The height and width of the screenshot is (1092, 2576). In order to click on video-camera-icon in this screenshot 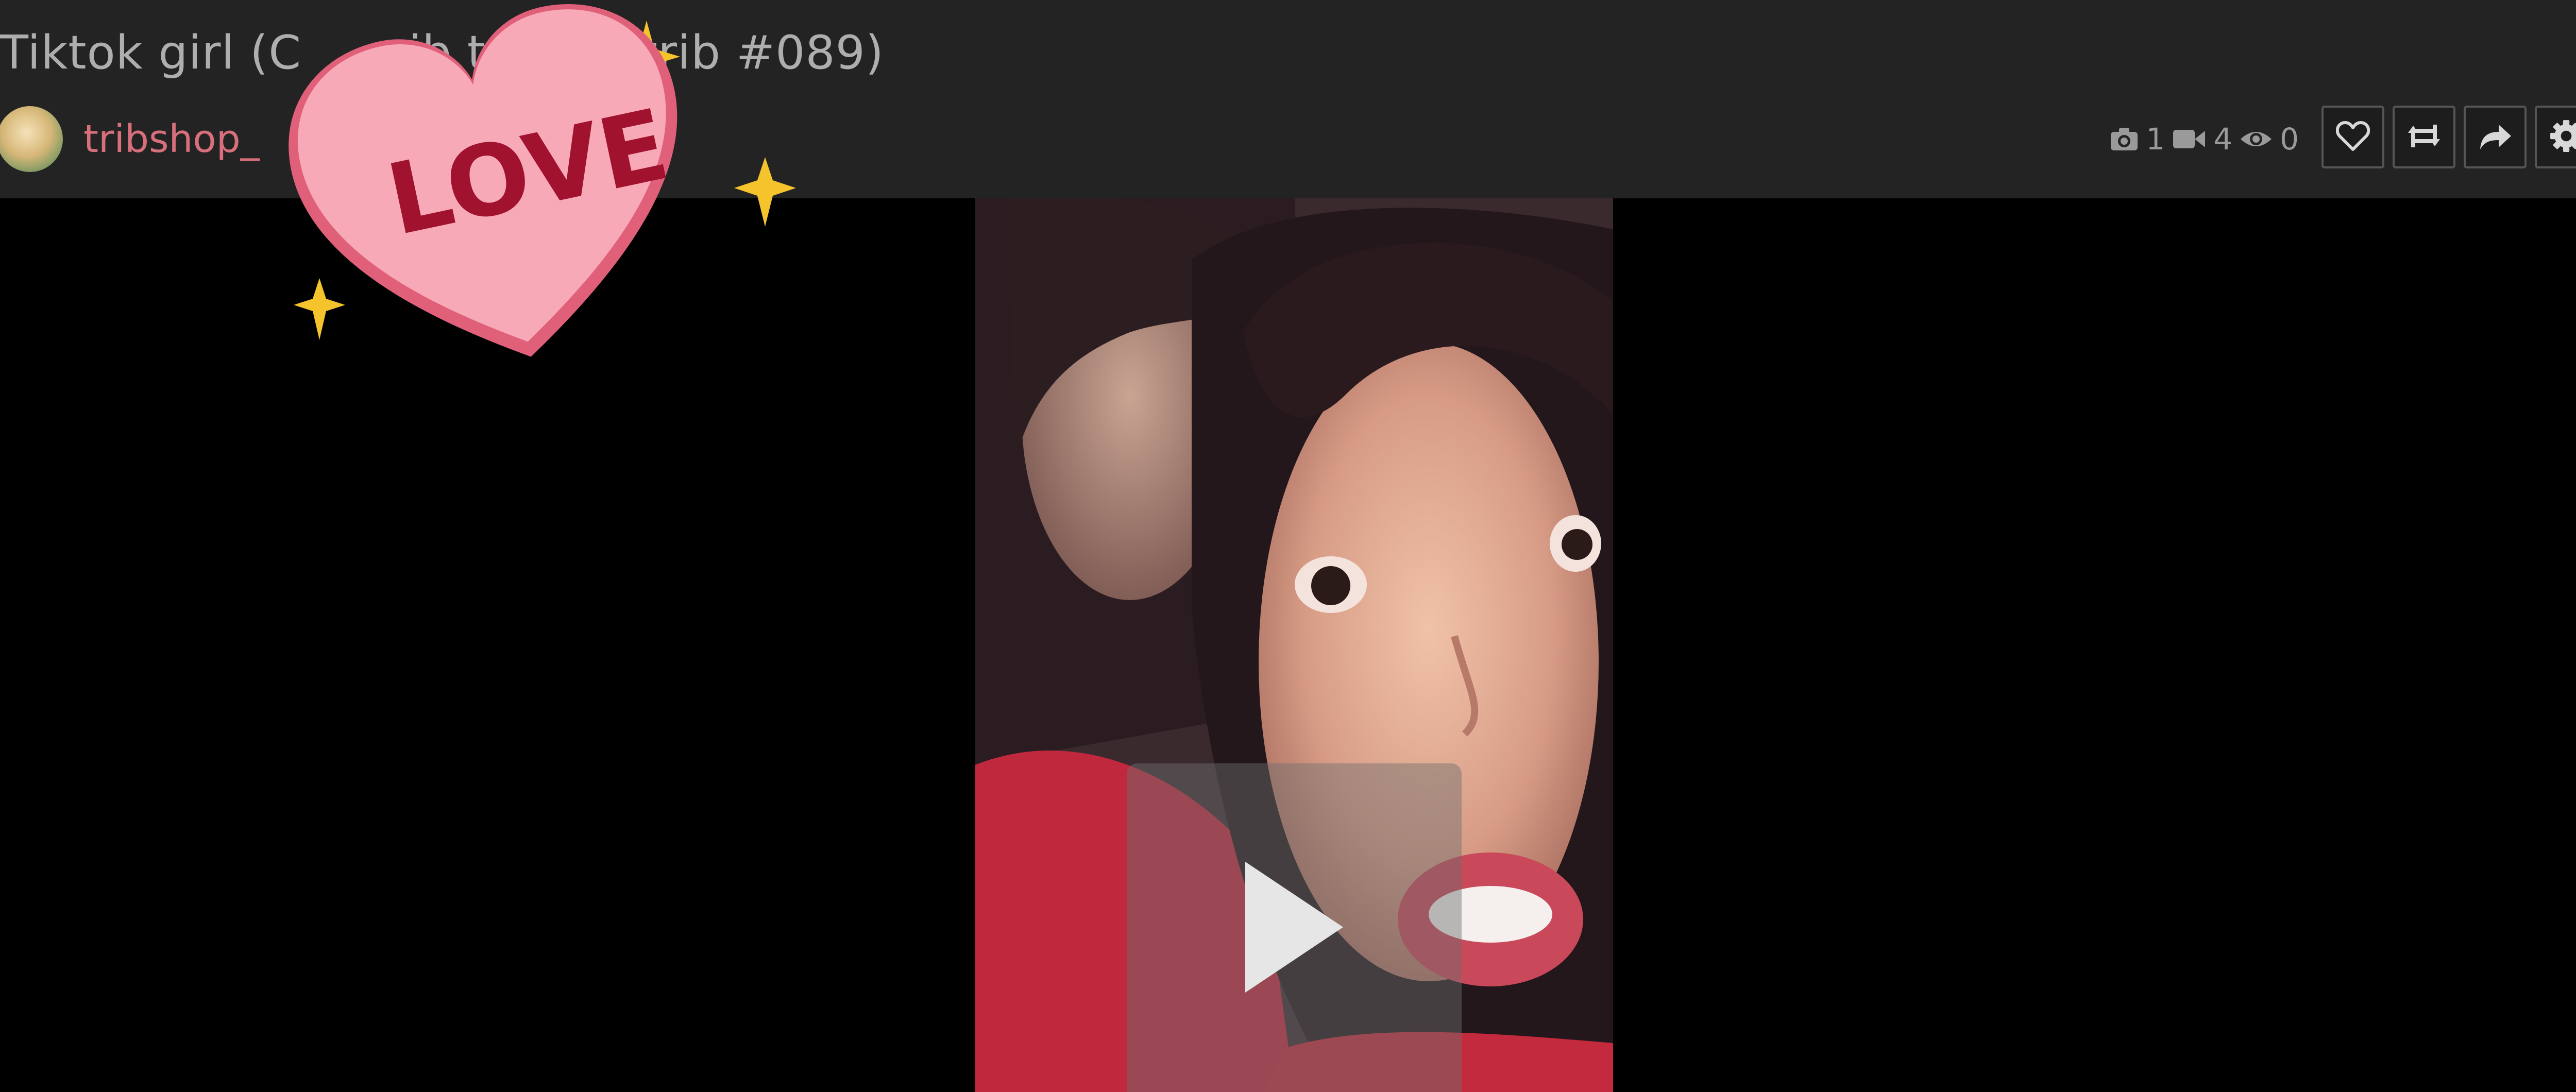, I will do `click(2189, 139)`.